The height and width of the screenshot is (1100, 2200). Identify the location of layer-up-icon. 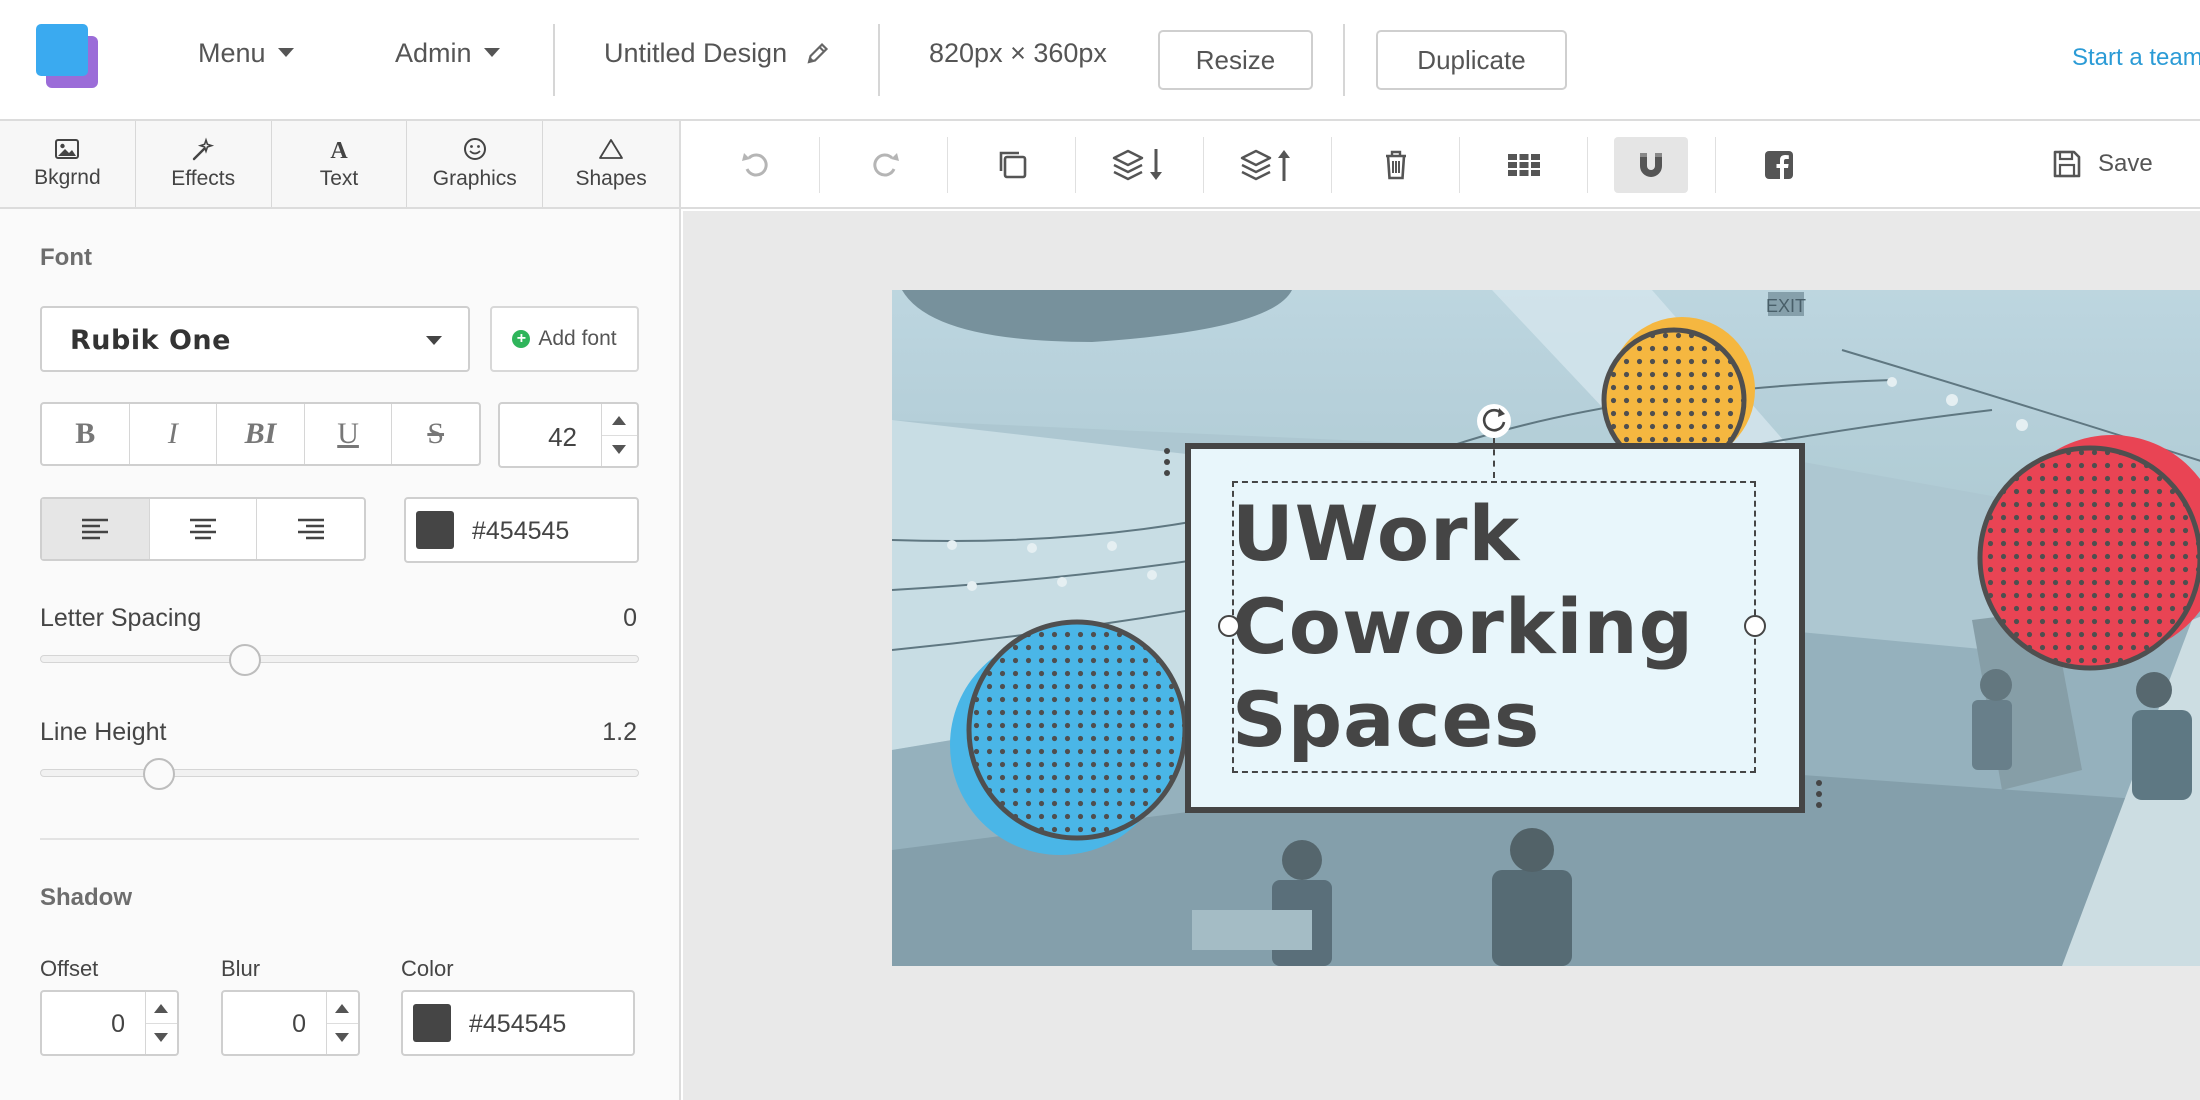
(1265, 165).